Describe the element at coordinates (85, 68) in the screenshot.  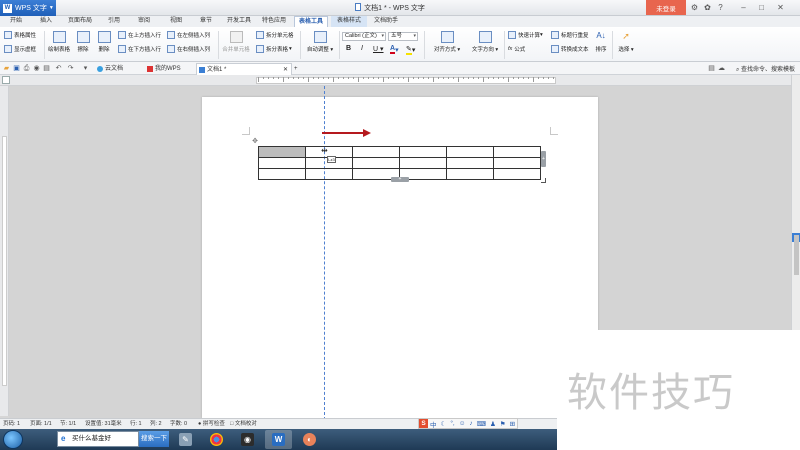
I see `chevron-down-icon: ▾` at that location.